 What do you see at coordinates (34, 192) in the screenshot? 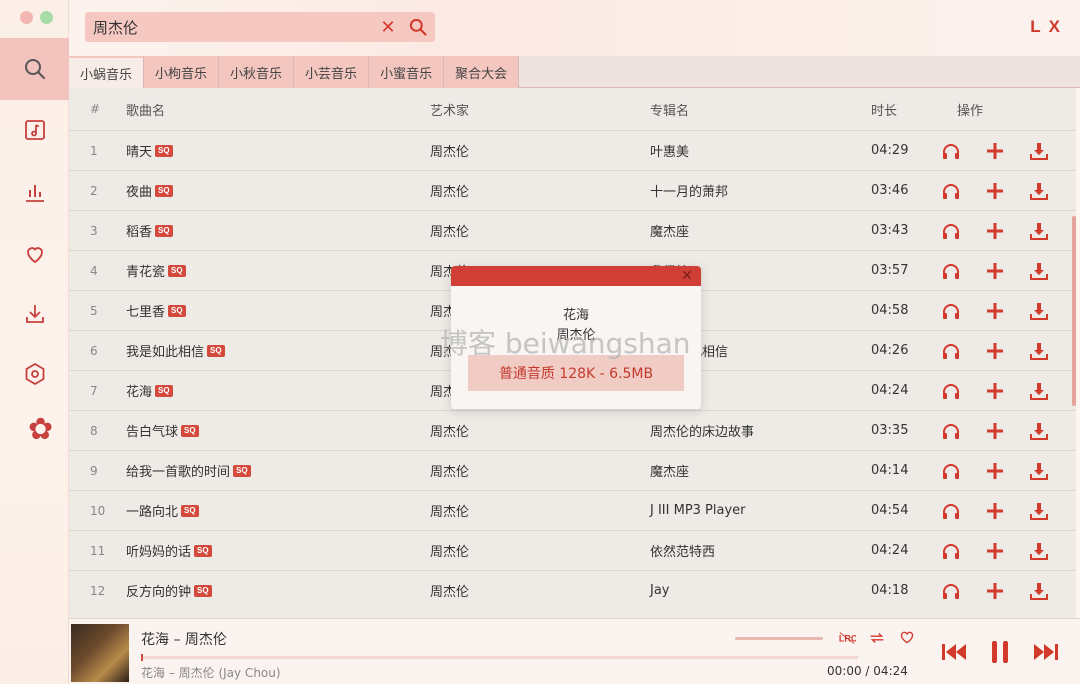
I see `sidebar-item-charts` at bounding box center [34, 192].